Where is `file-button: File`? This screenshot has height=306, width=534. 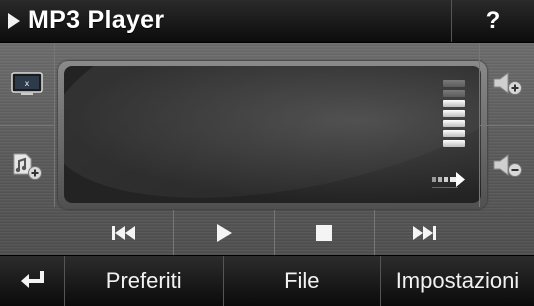
file-button: File is located at coordinates (302, 281).